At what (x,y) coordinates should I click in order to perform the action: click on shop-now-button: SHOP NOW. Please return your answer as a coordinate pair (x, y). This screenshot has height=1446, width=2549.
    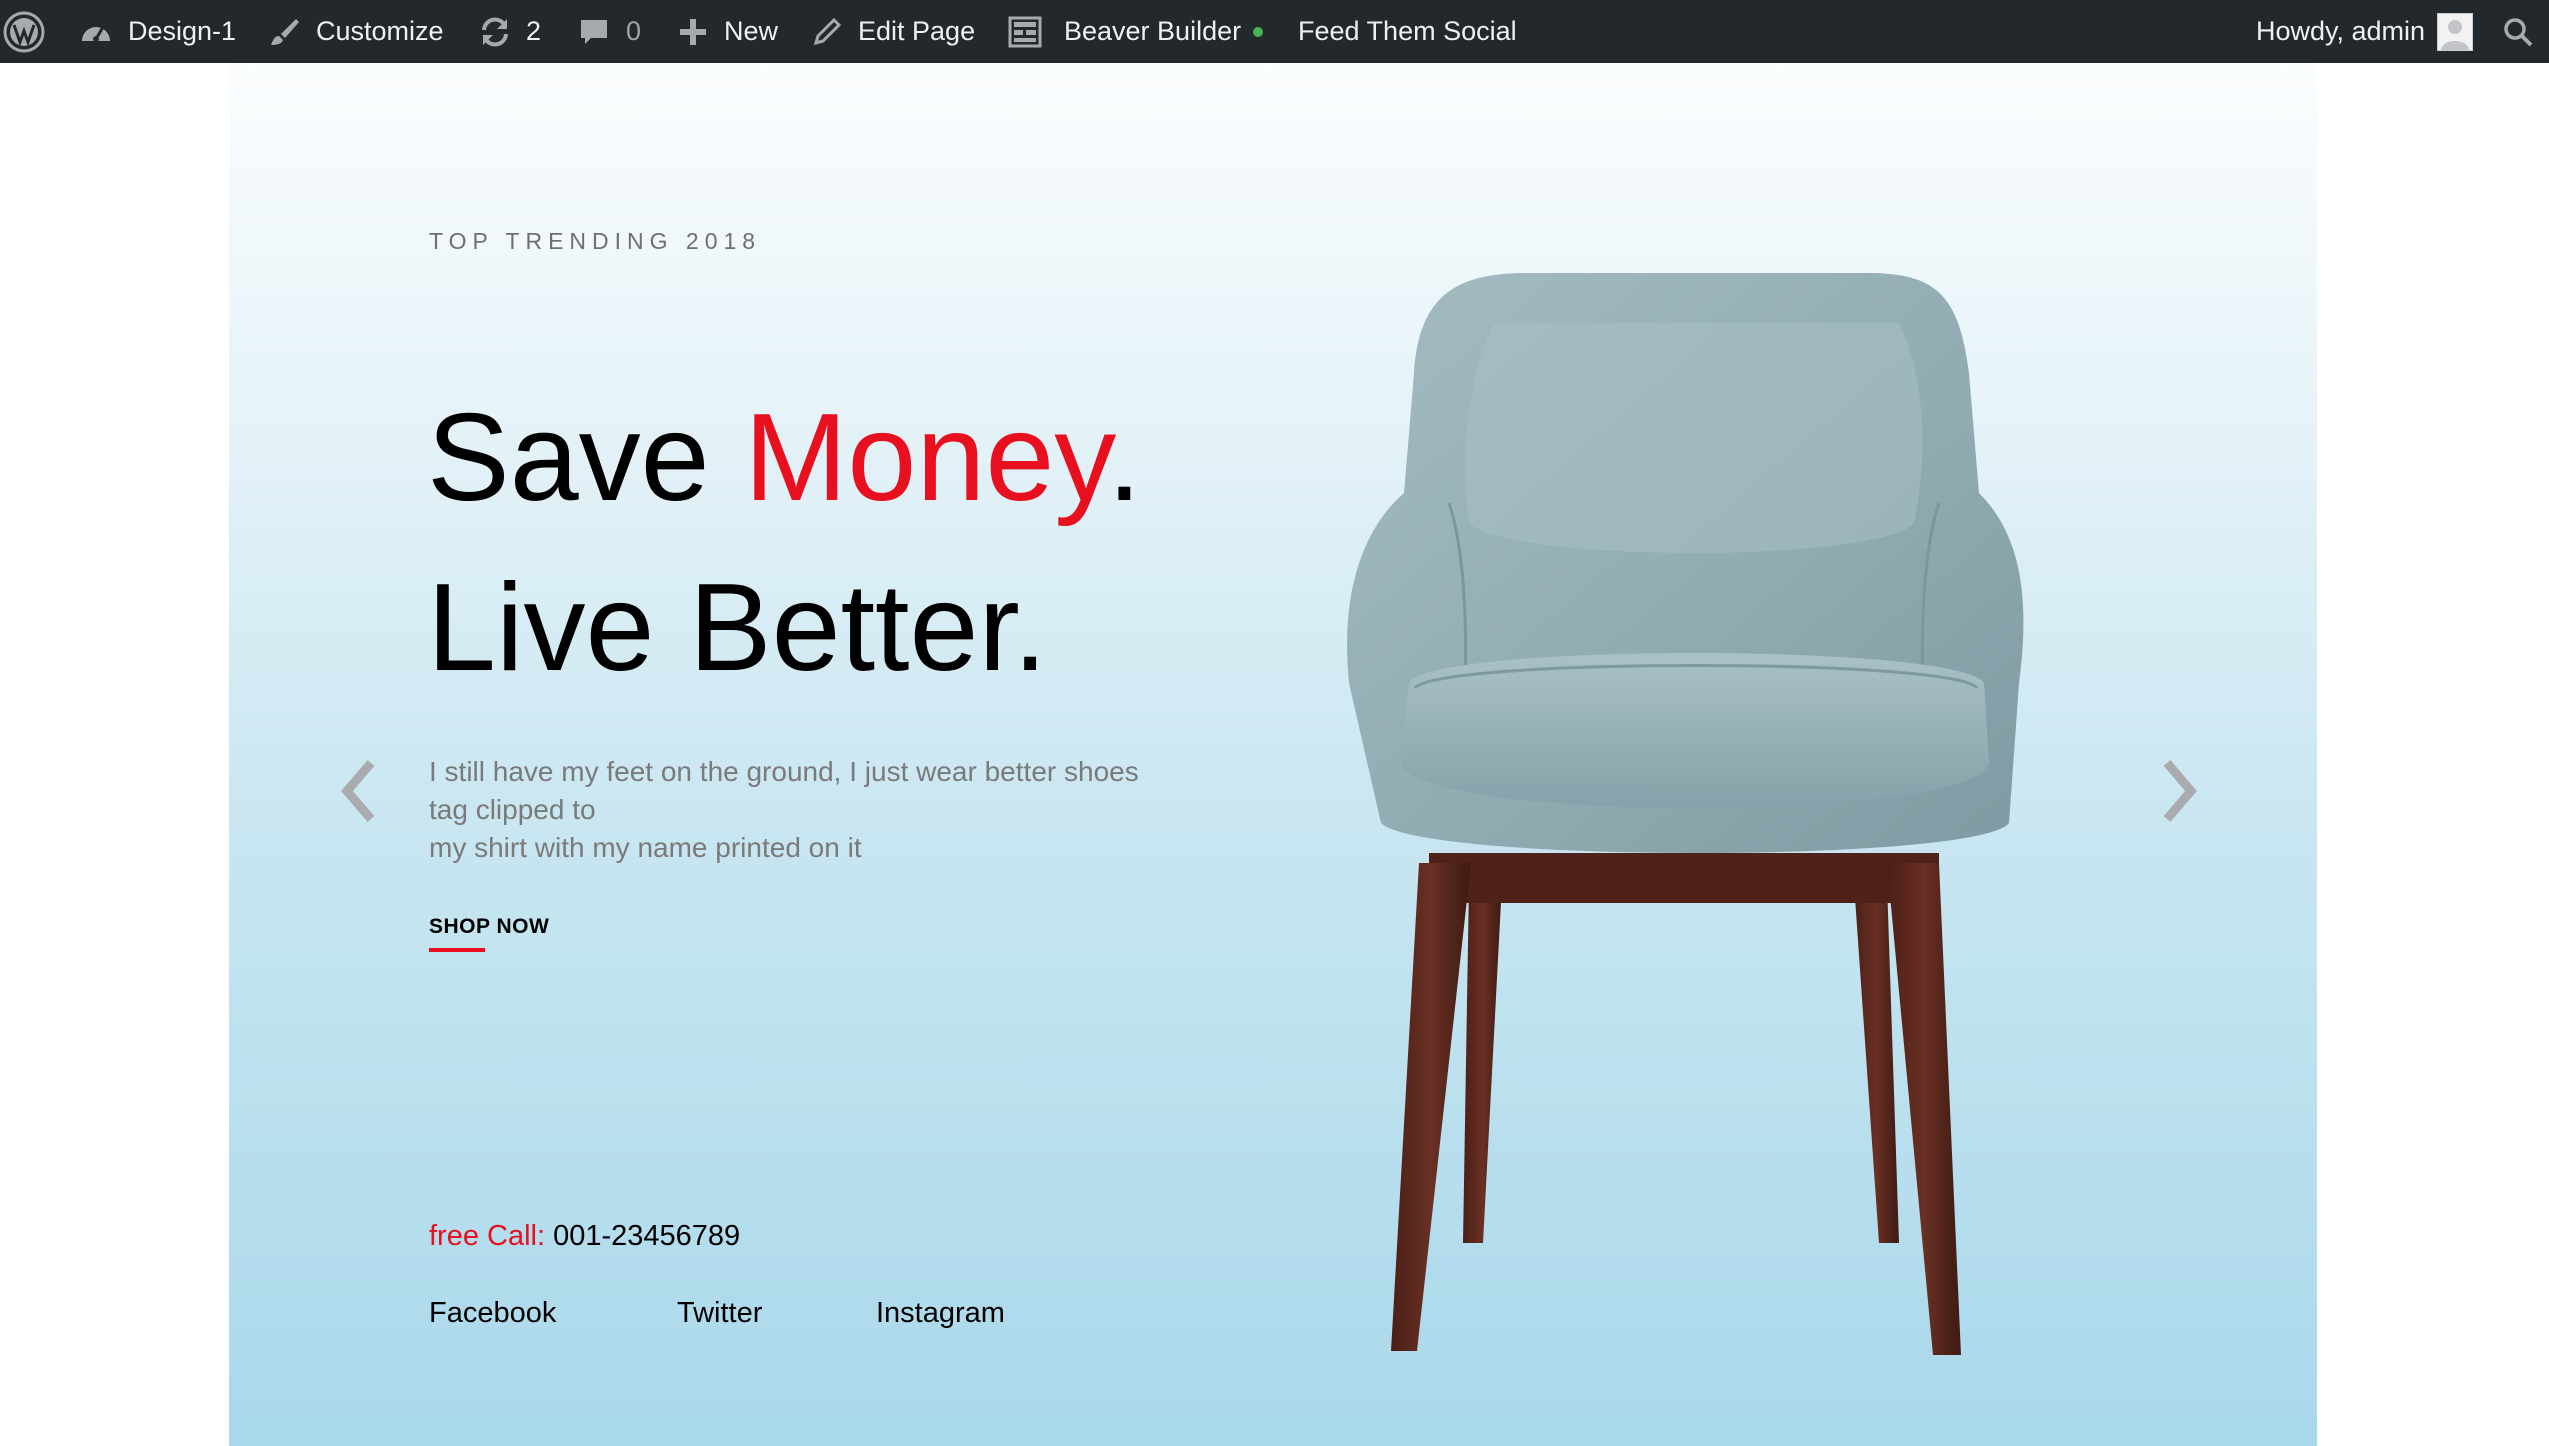
    Looking at the image, I should click on (489, 927).